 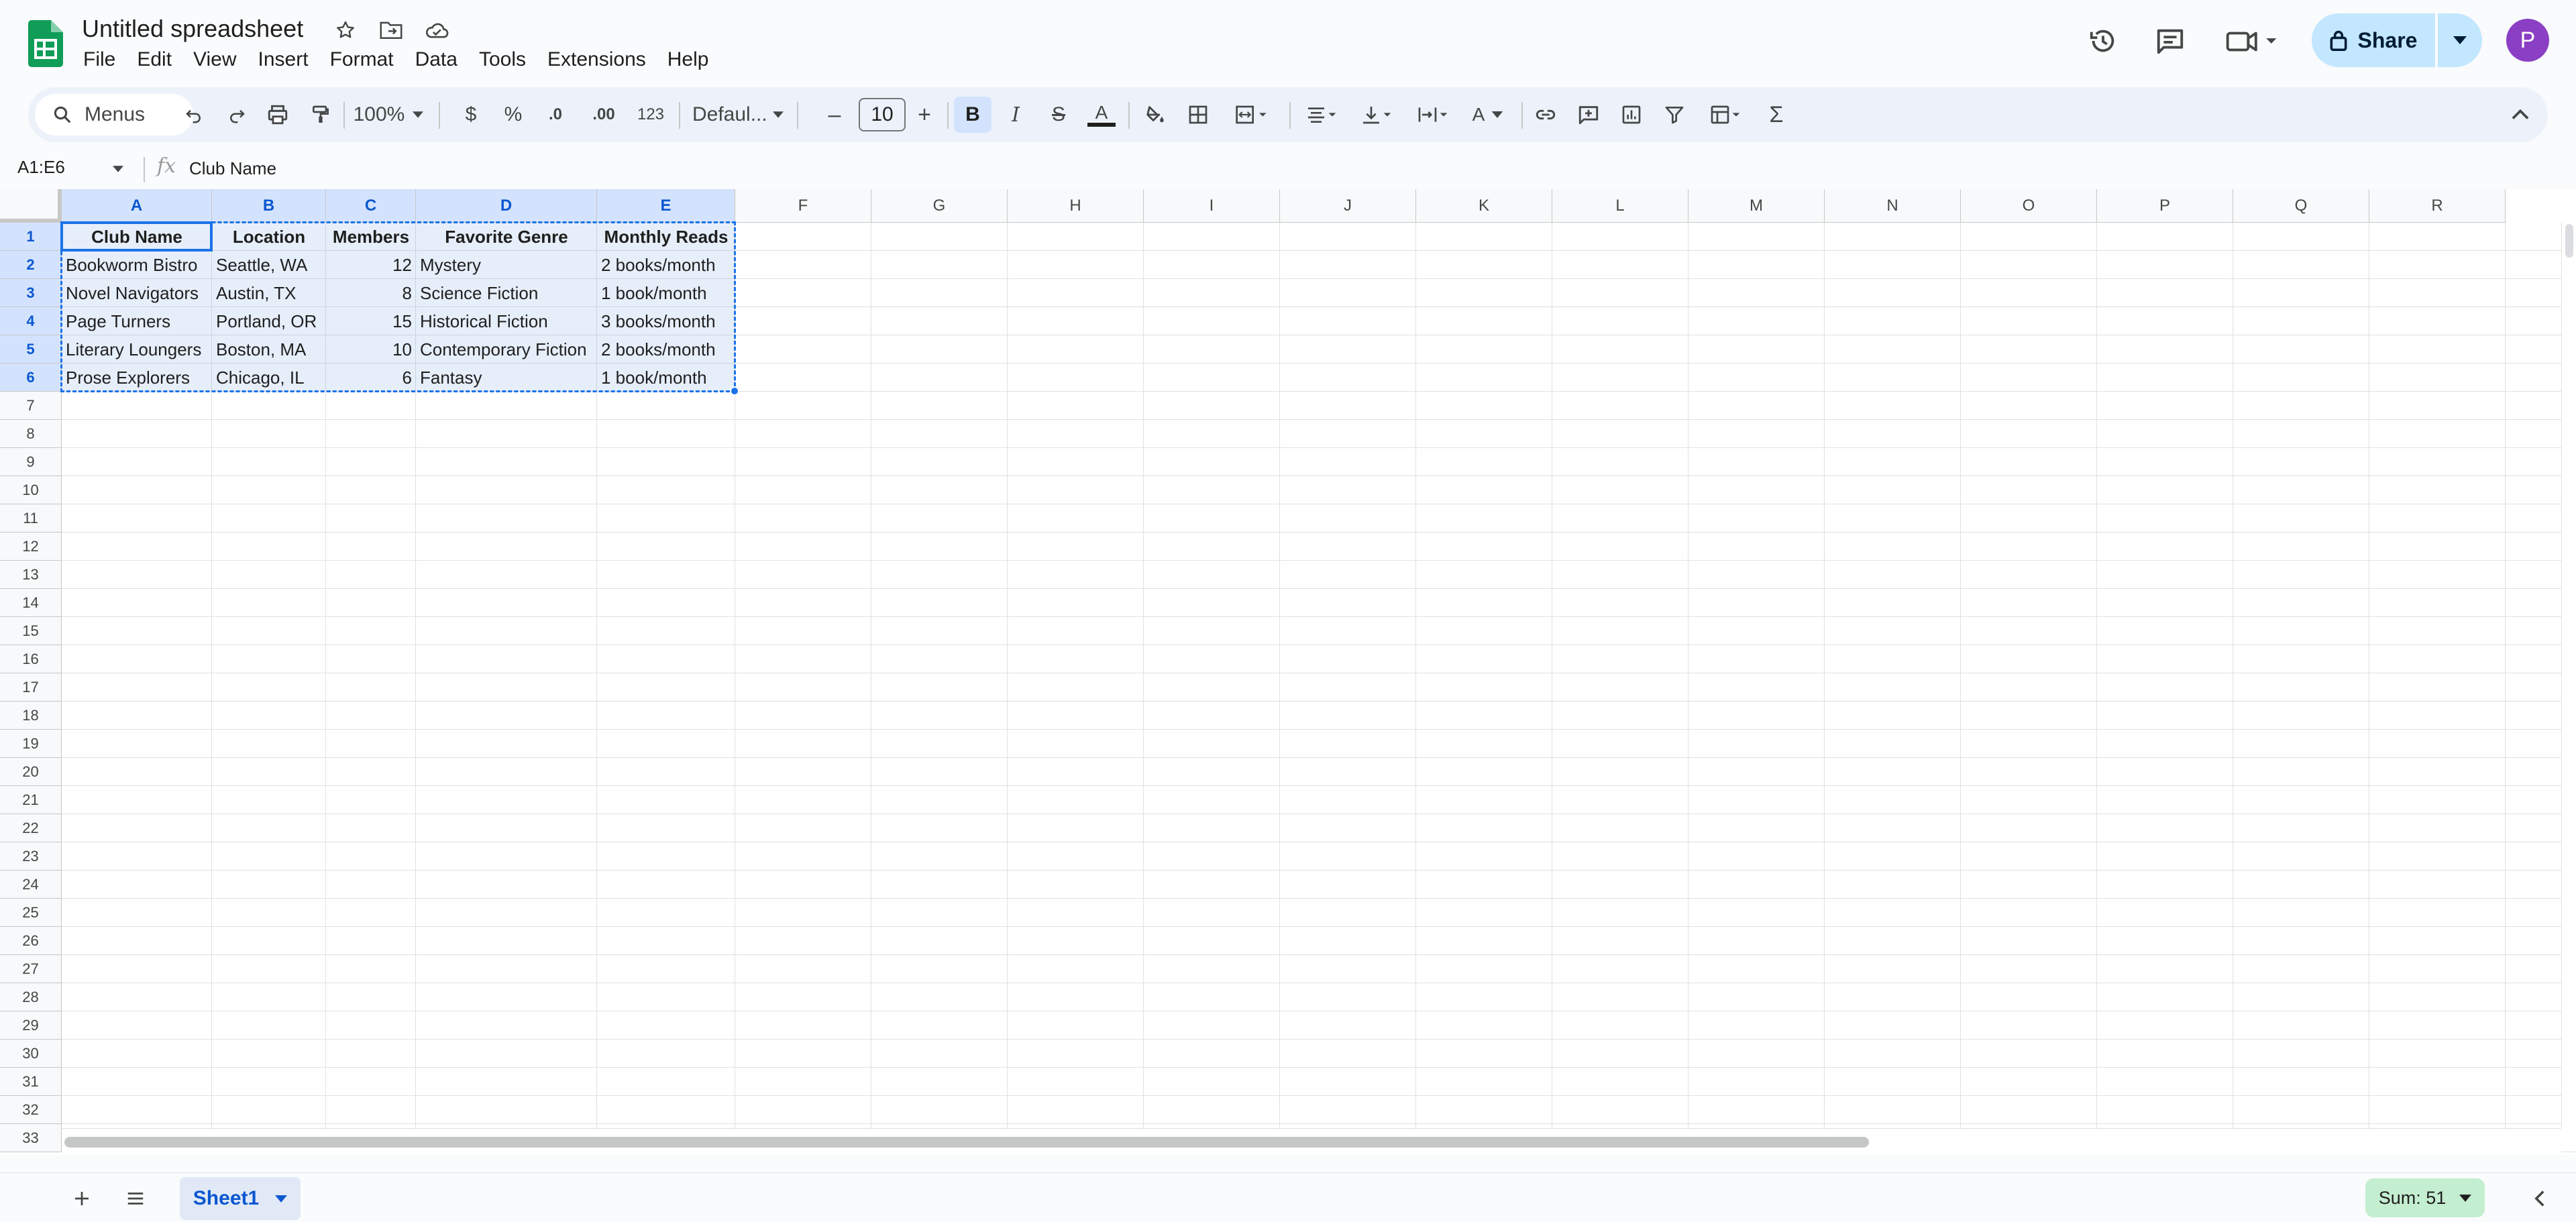 I want to click on name-box: A1:E6, so click(x=41, y=167).